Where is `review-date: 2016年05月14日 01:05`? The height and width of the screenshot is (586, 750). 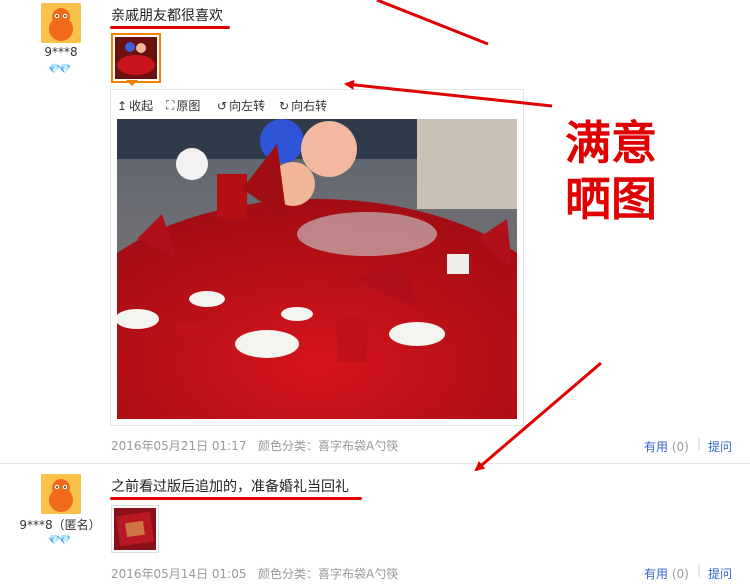
review-date: 2016年05月14日 01:05 is located at coordinates (179, 574).